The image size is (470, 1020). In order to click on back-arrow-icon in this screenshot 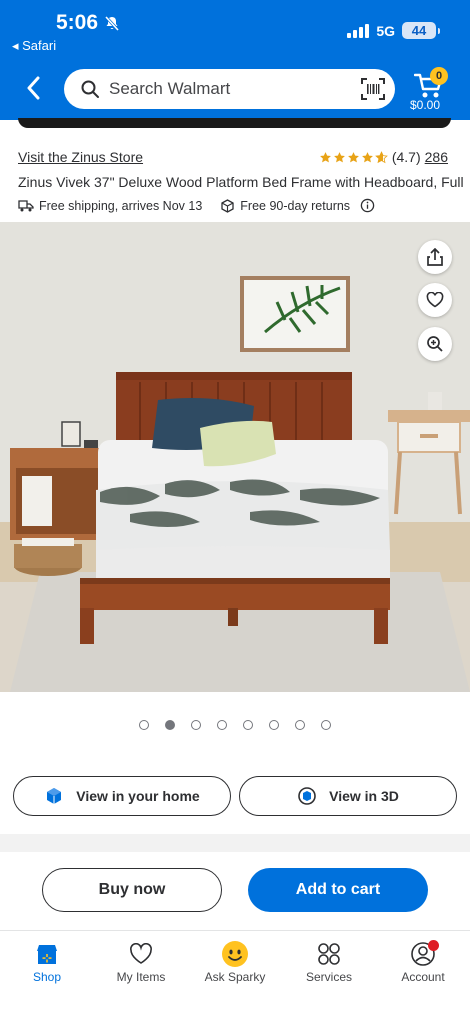, I will do `click(33, 88)`.